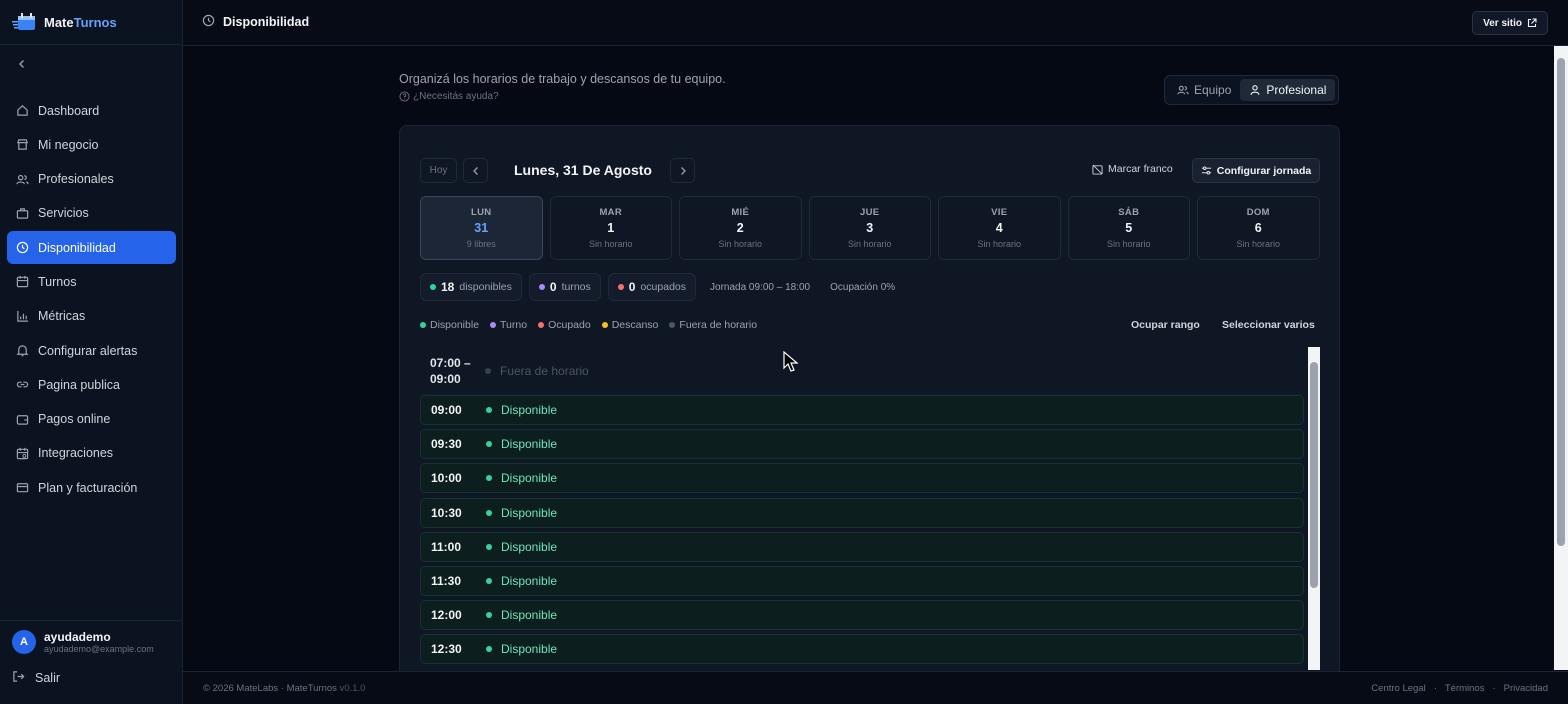  I want to click on user-profile: A ayudademo ayudademo@example.com, so click(91, 641).